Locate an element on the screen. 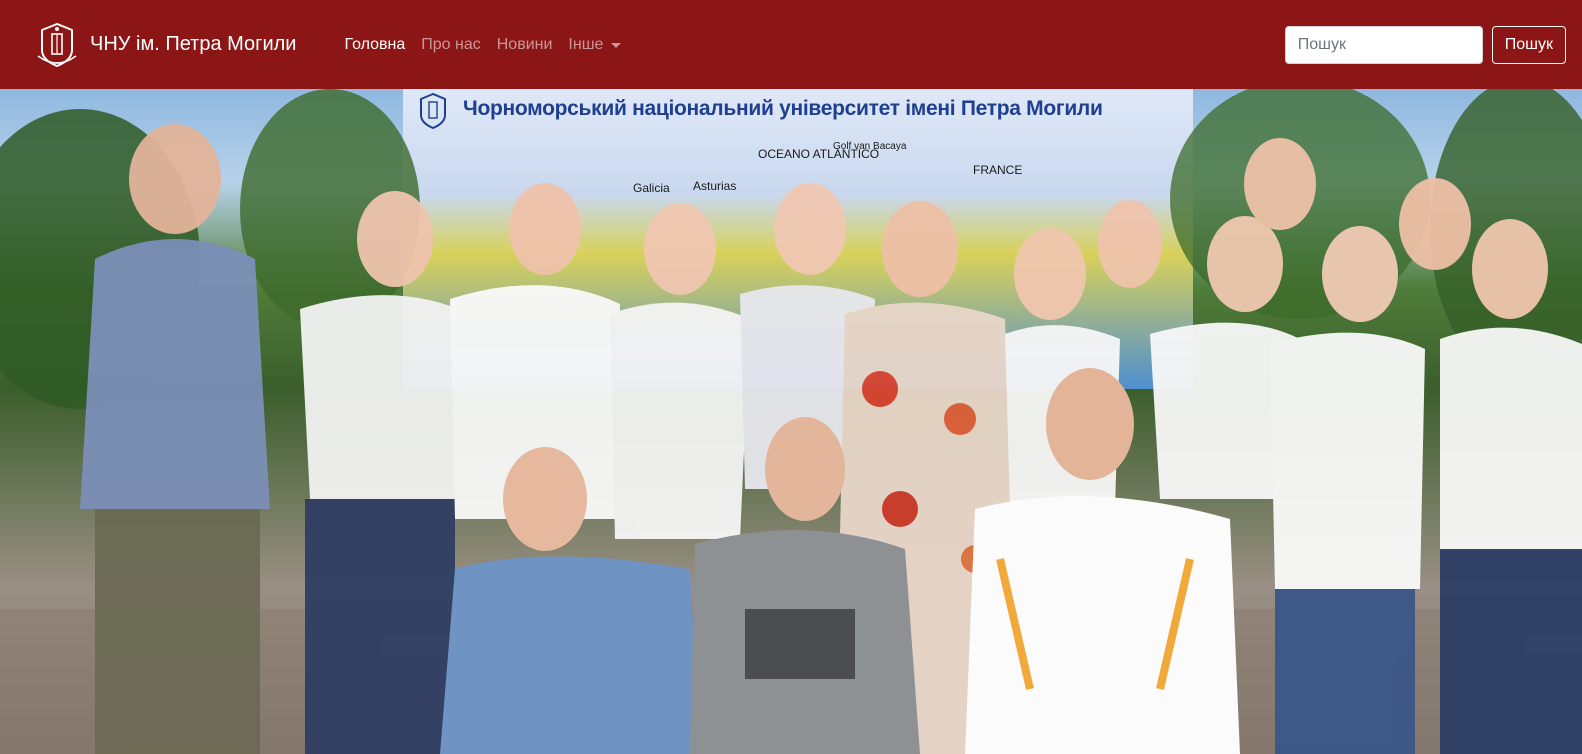 The image size is (1582, 754). caret-down-icon is located at coordinates (616, 45).